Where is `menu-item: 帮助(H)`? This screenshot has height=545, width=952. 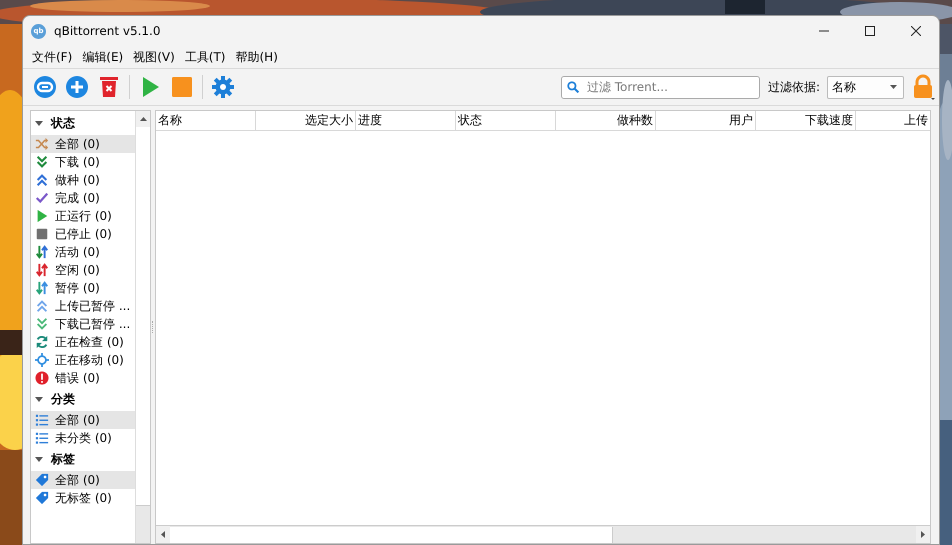
menu-item: 帮助(H) is located at coordinates (256, 57).